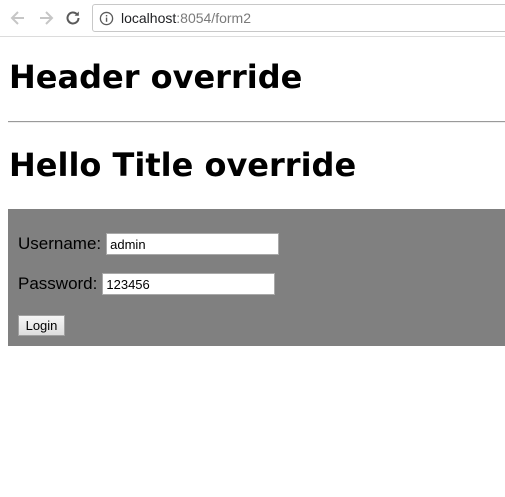 This screenshot has width=505, height=497. What do you see at coordinates (60, 243) in the screenshot?
I see `username-label: Username:` at bounding box center [60, 243].